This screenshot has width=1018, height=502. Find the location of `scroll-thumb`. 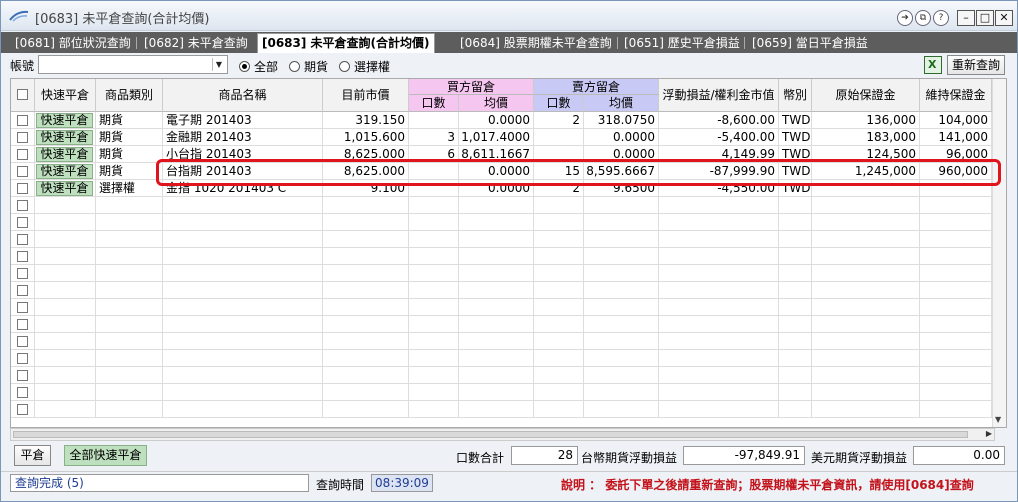

scroll-thumb is located at coordinates (490, 434).